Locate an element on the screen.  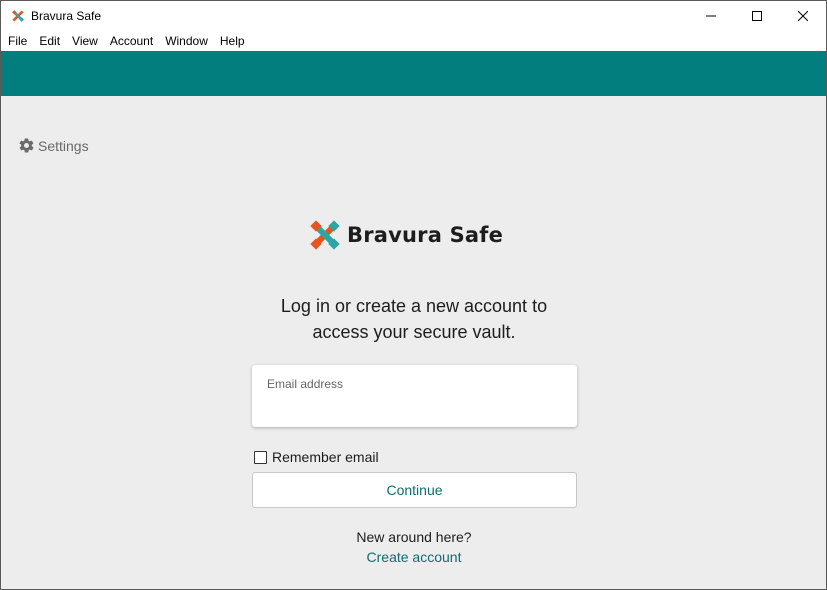
settings-link: Settings is located at coordinates (53, 145).